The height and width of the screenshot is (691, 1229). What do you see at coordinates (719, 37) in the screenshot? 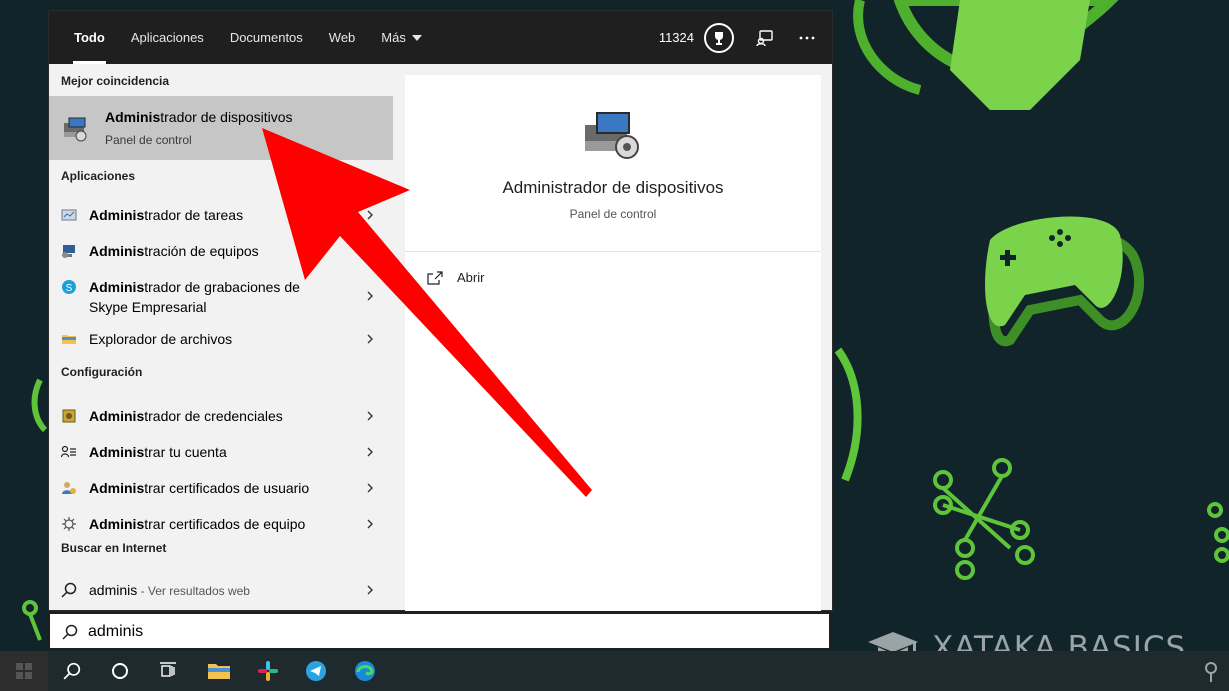
I see `trophy-icon` at bounding box center [719, 37].